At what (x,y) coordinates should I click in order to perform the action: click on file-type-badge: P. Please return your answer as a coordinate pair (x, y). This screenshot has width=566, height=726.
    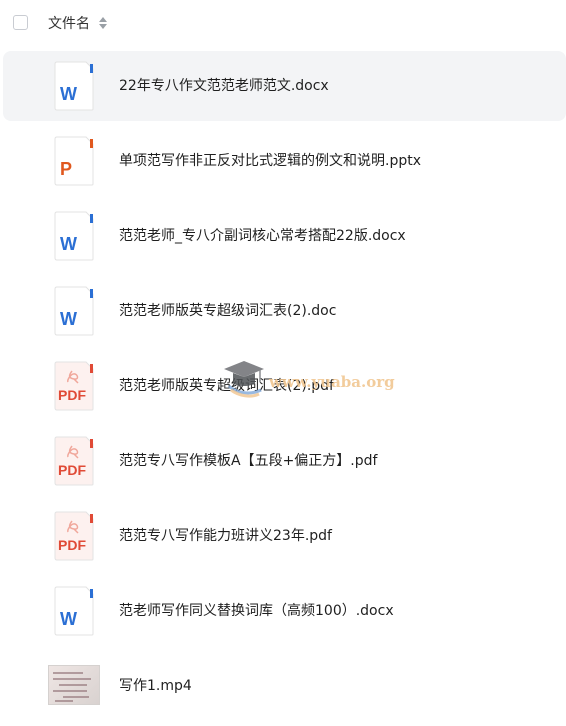
    Looking at the image, I should click on (66, 169).